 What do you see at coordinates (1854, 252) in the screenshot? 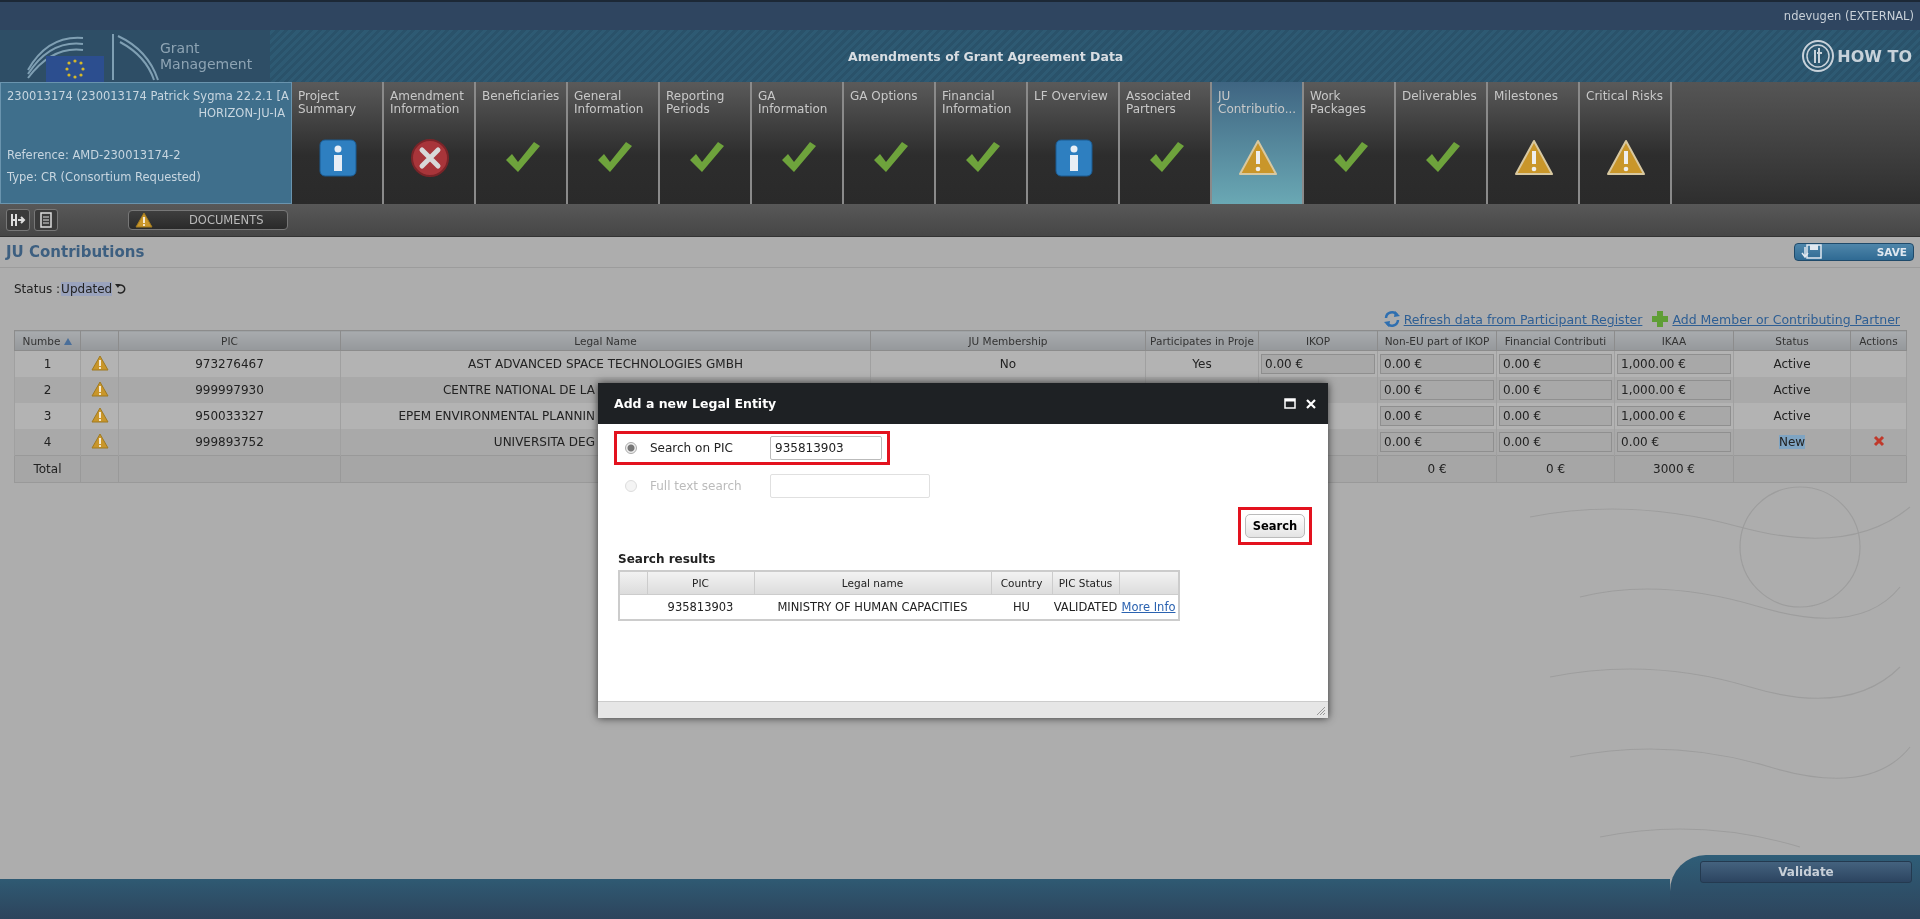
I see `save-button: SAVE` at bounding box center [1854, 252].